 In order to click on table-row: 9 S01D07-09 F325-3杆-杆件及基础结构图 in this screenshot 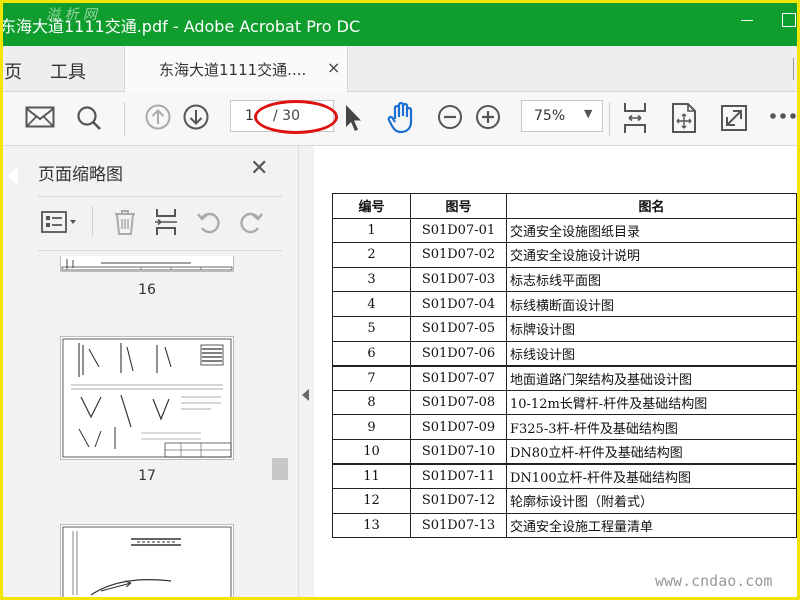, I will do `click(564, 427)`.